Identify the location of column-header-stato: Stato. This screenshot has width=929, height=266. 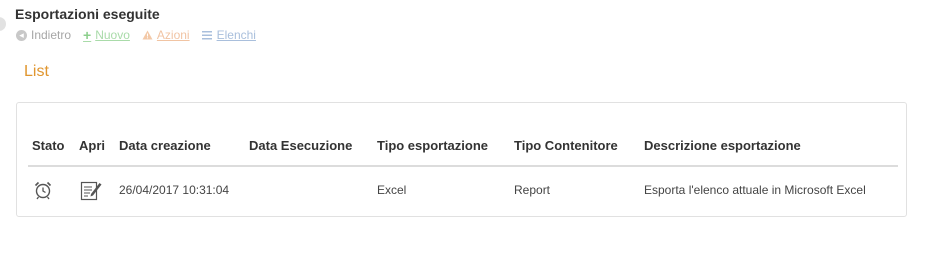
(48, 145).